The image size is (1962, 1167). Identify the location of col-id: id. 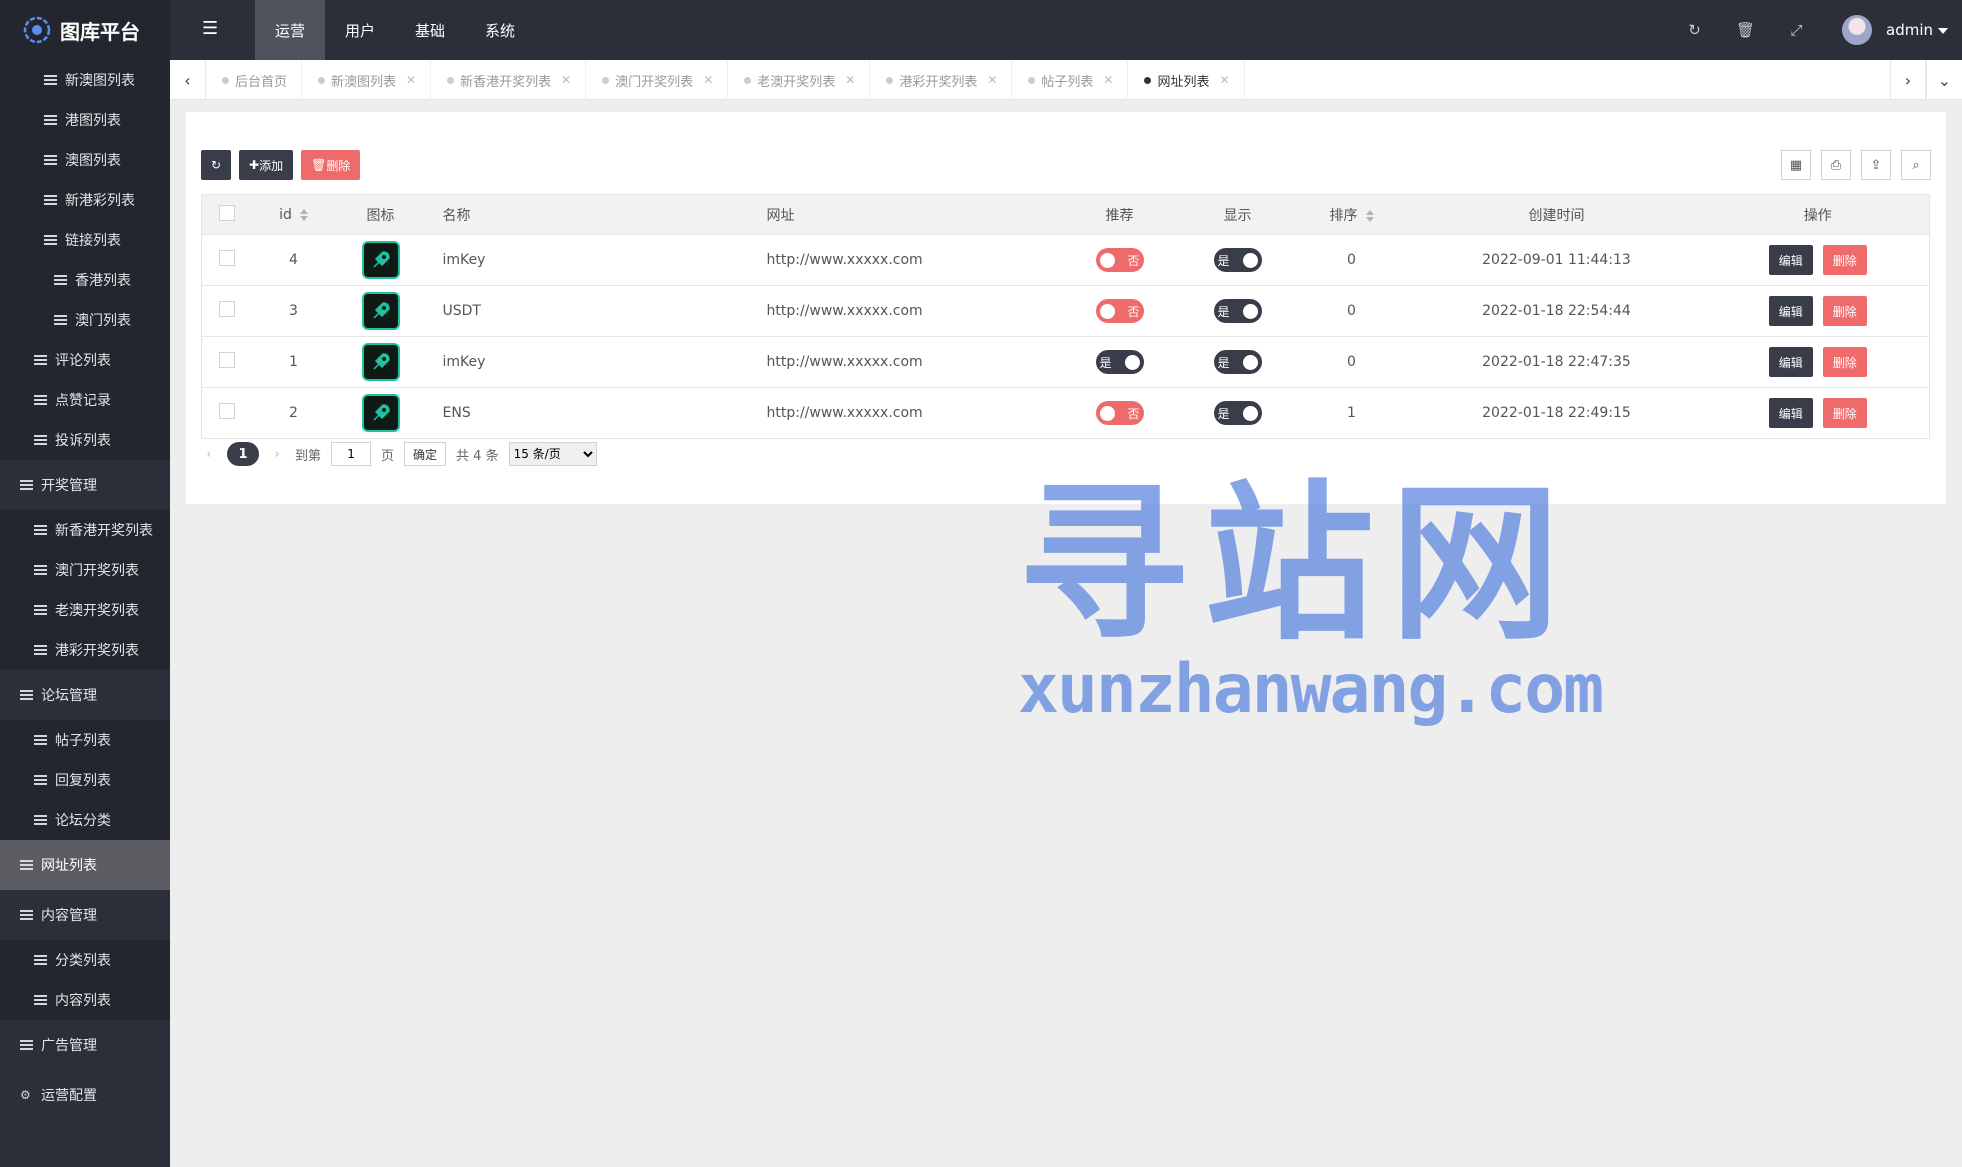
(285, 215).